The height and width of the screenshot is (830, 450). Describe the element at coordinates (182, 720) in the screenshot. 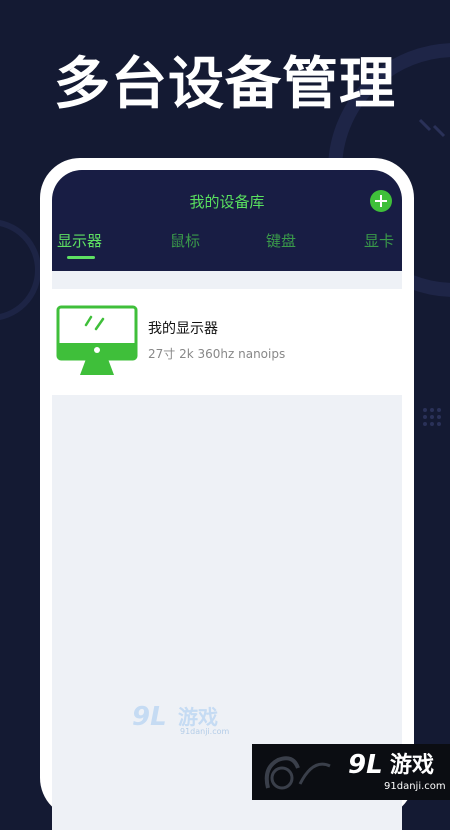

I see `watermark-logo: 9L 游戏 91danji.com` at that location.